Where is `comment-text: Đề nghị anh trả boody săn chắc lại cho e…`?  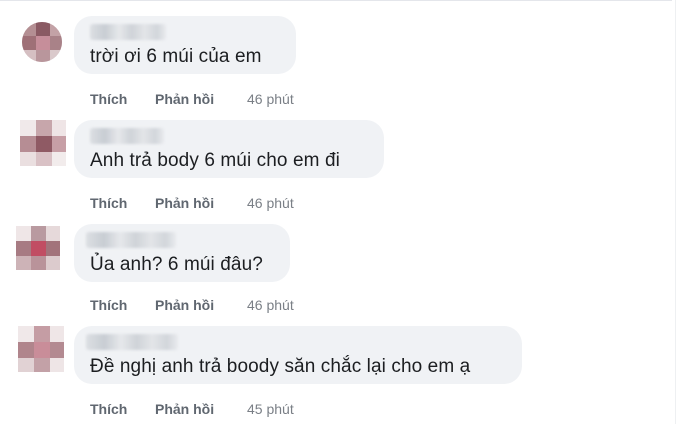
comment-text: Đề nghị anh trả boody săn chắc lại cho e… is located at coordinates (280, 366).